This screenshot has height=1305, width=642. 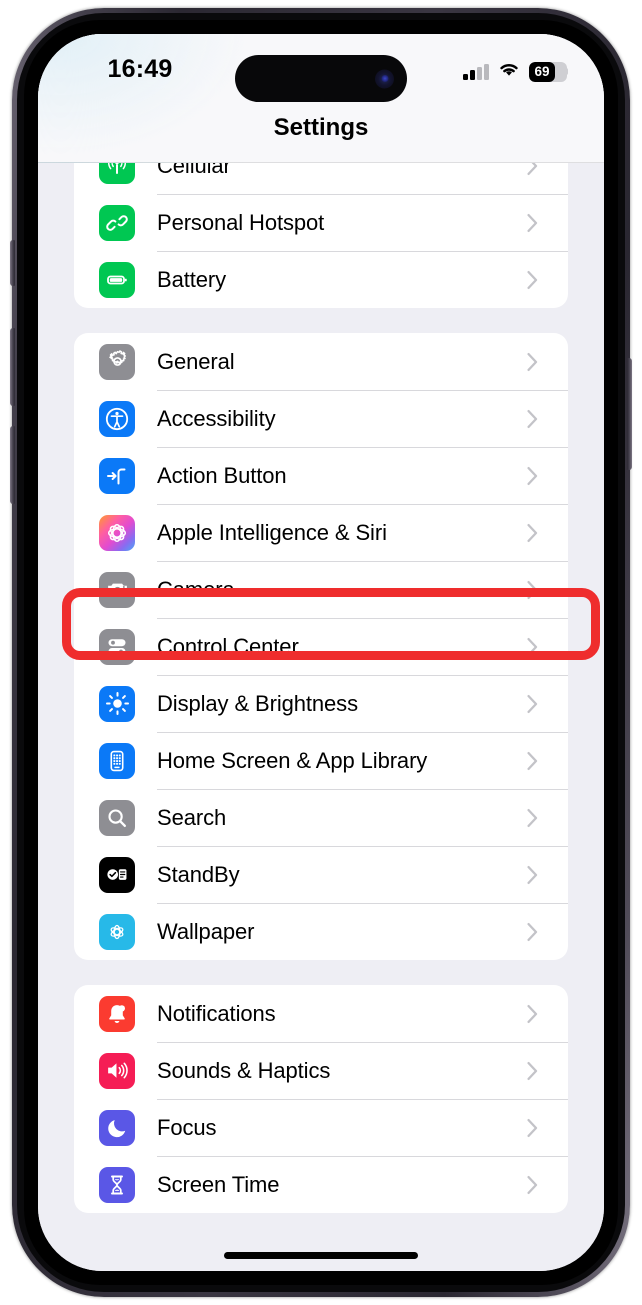 What do you see at coordinates (117, 475) in the screenshot?
I see `action-button-icon` at bounding box center [117, 475].